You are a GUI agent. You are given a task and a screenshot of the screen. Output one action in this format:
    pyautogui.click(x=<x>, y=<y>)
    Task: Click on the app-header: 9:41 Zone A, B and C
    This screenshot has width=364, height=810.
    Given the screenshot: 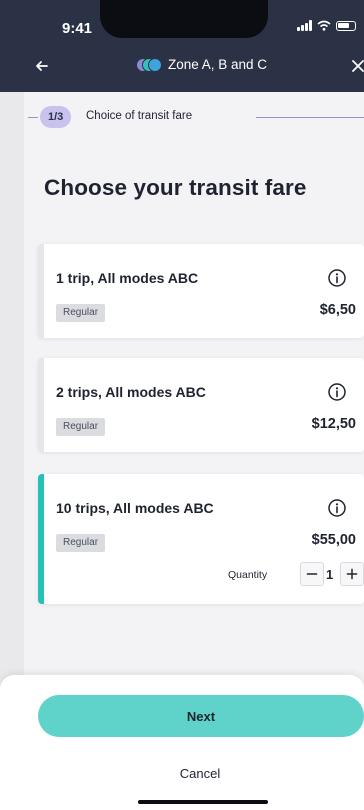 What is the action you would take?
    pyautogui.click(x=182, y=46)
    